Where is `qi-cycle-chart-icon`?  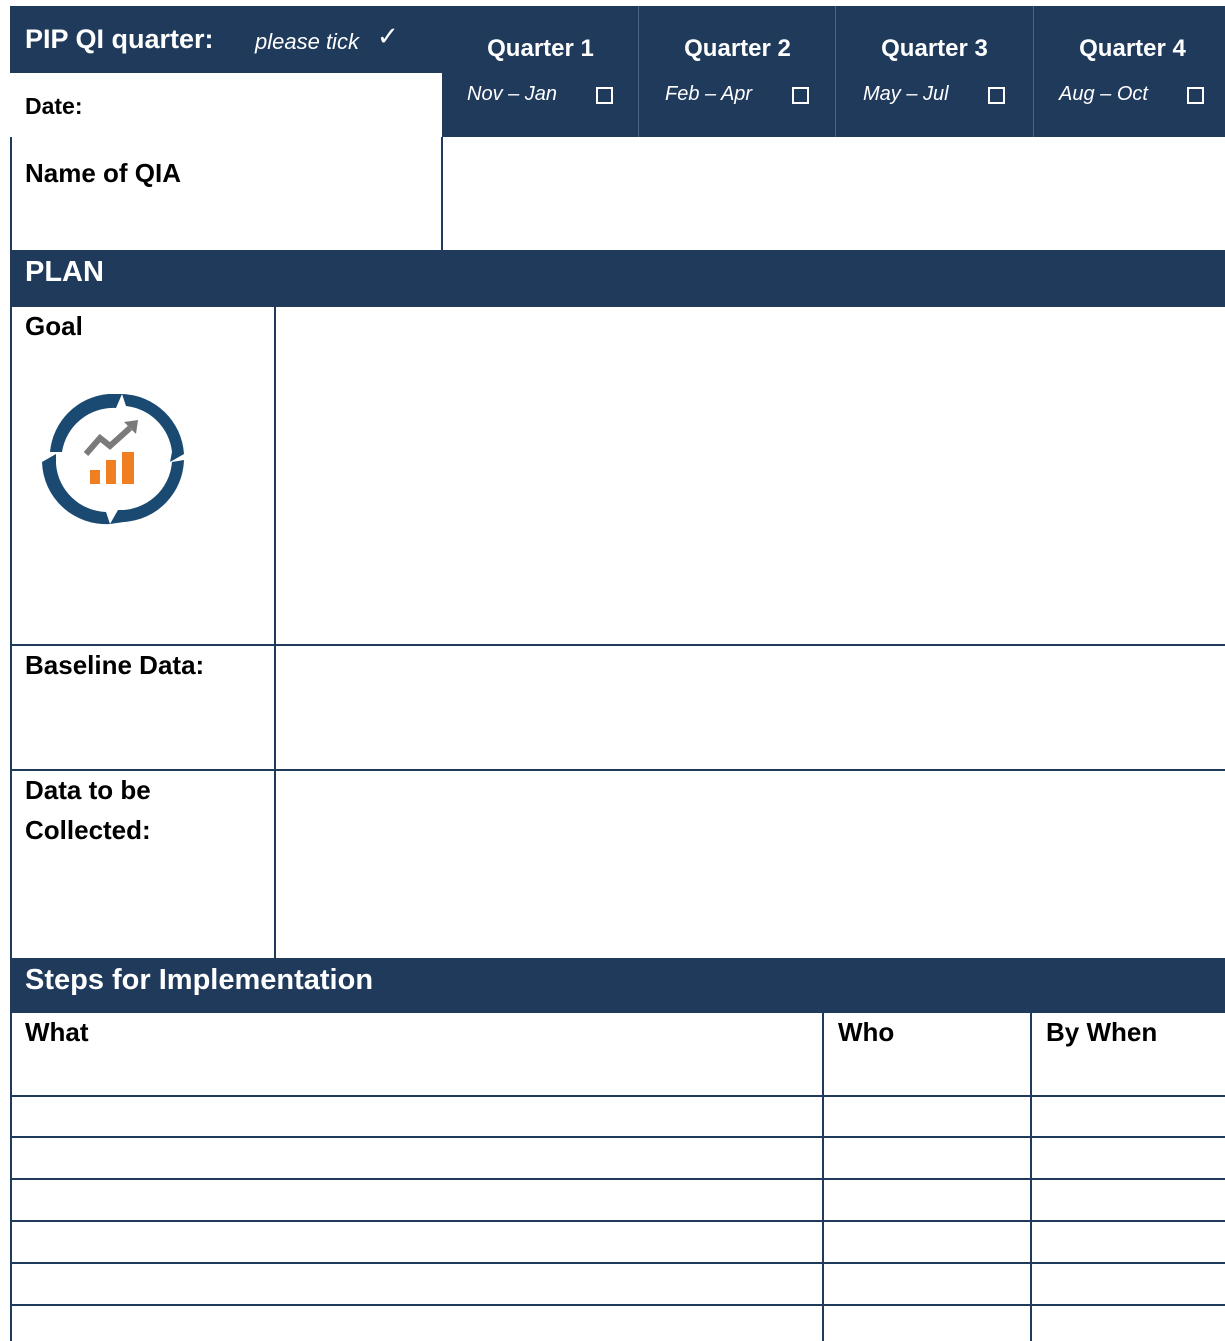
qi-cycle-chart-icon is located at coordinates (113, 459).